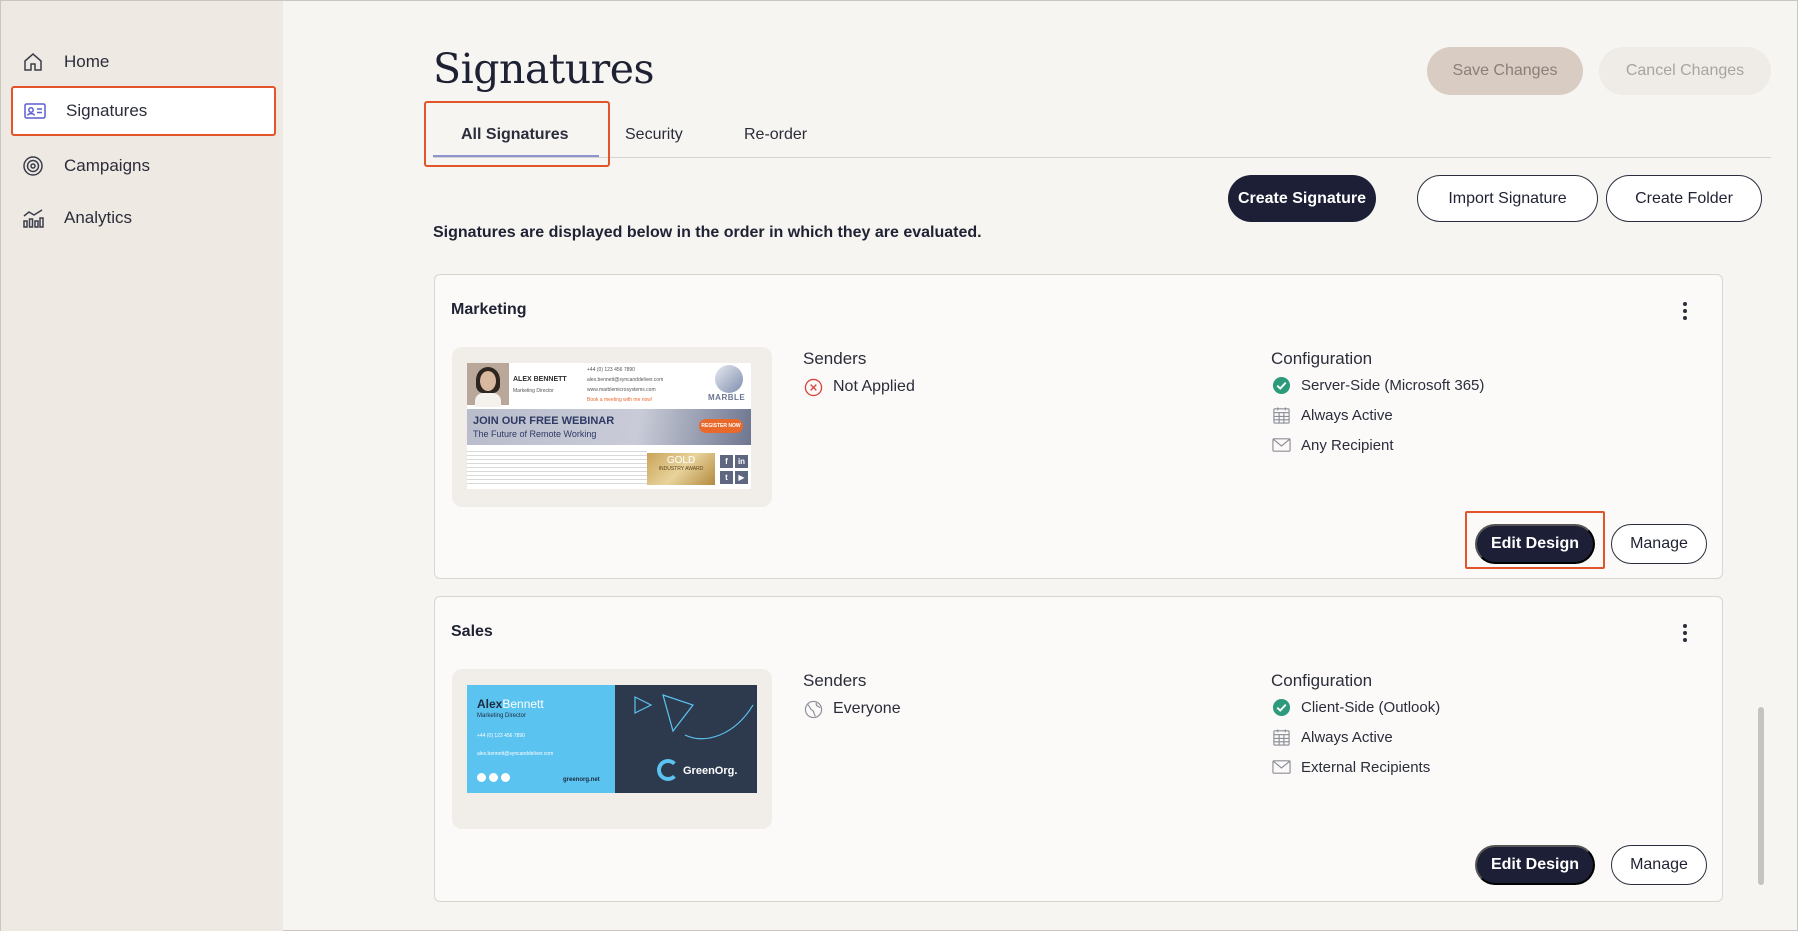  I want to click on config-text: Server-Side (Microsoft 365), so click(1393, 385).